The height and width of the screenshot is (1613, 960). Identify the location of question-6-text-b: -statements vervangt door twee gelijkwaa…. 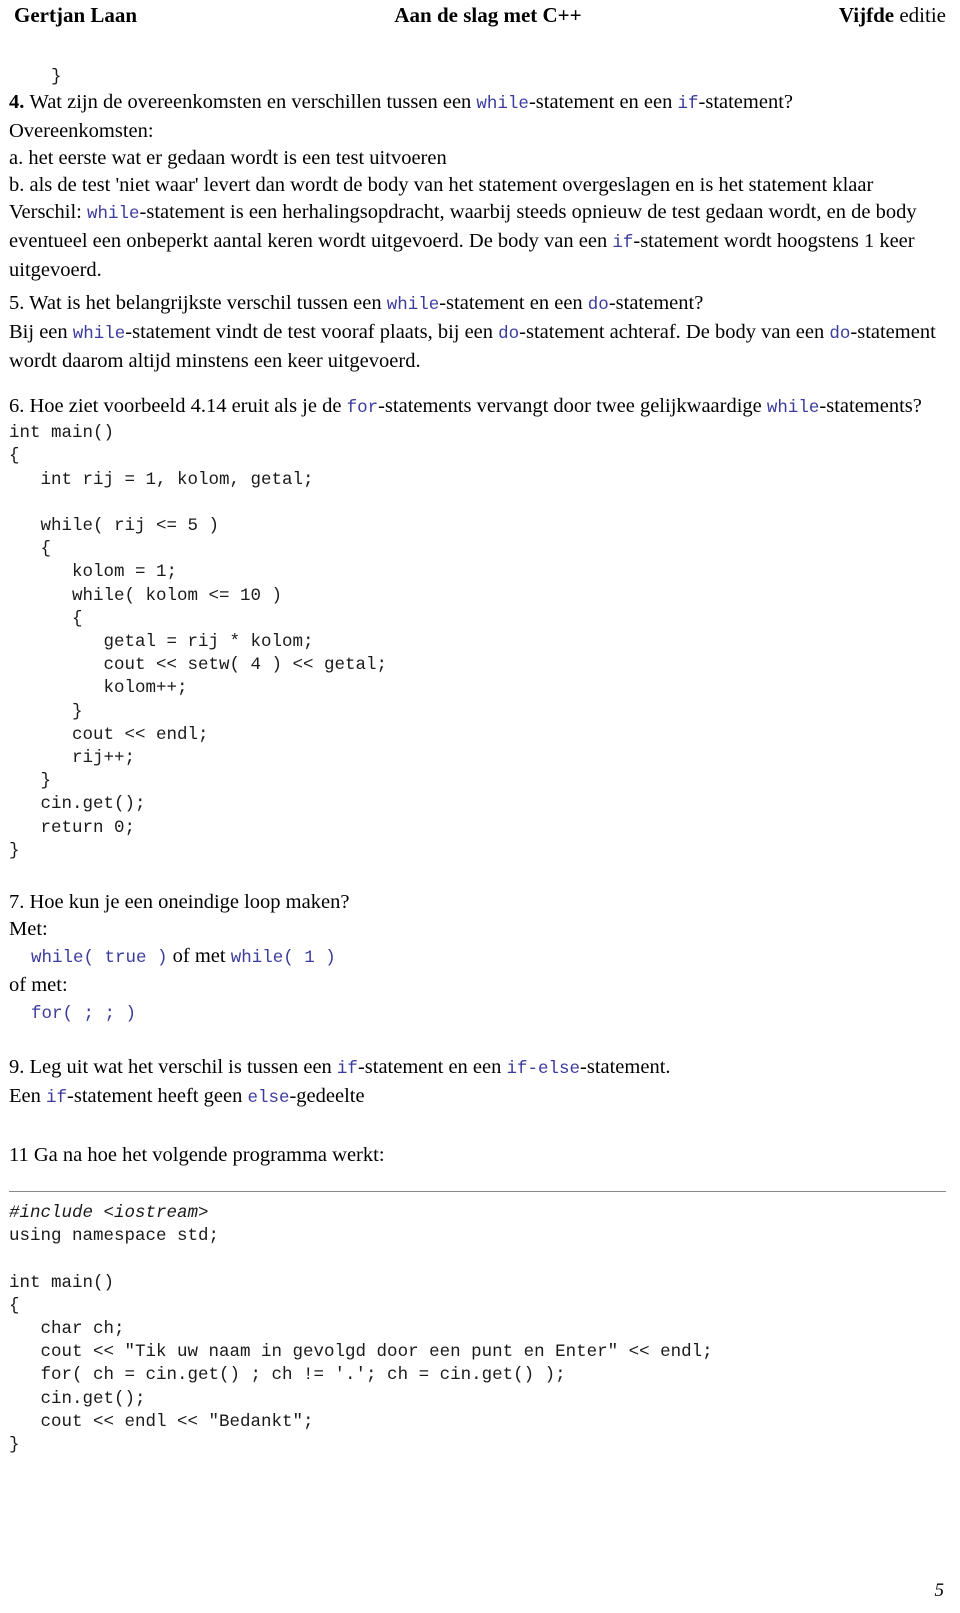
(572, 406).